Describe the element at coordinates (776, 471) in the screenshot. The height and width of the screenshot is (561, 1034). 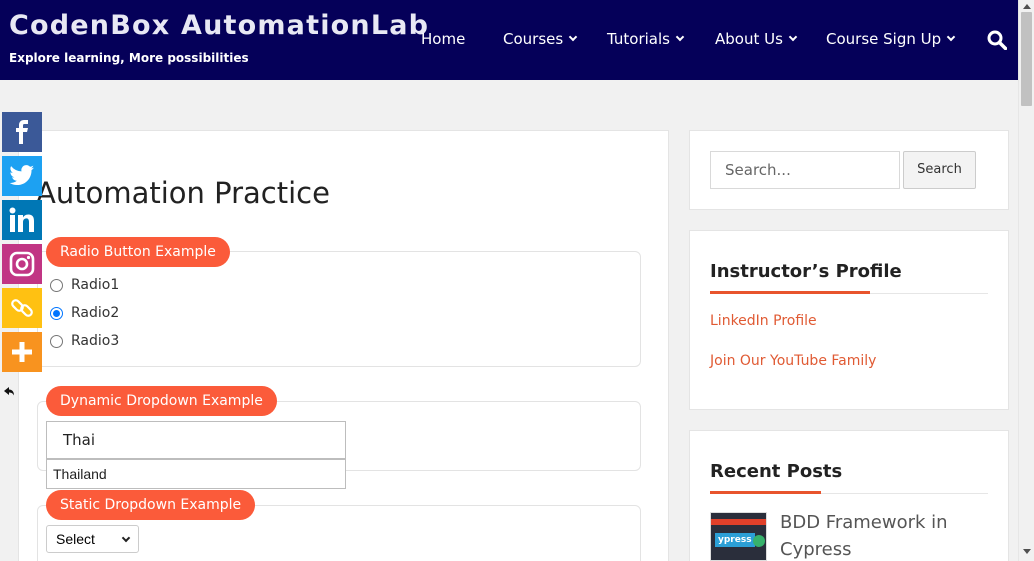
I see `recent-posts-title: Recent Posts` at that location.